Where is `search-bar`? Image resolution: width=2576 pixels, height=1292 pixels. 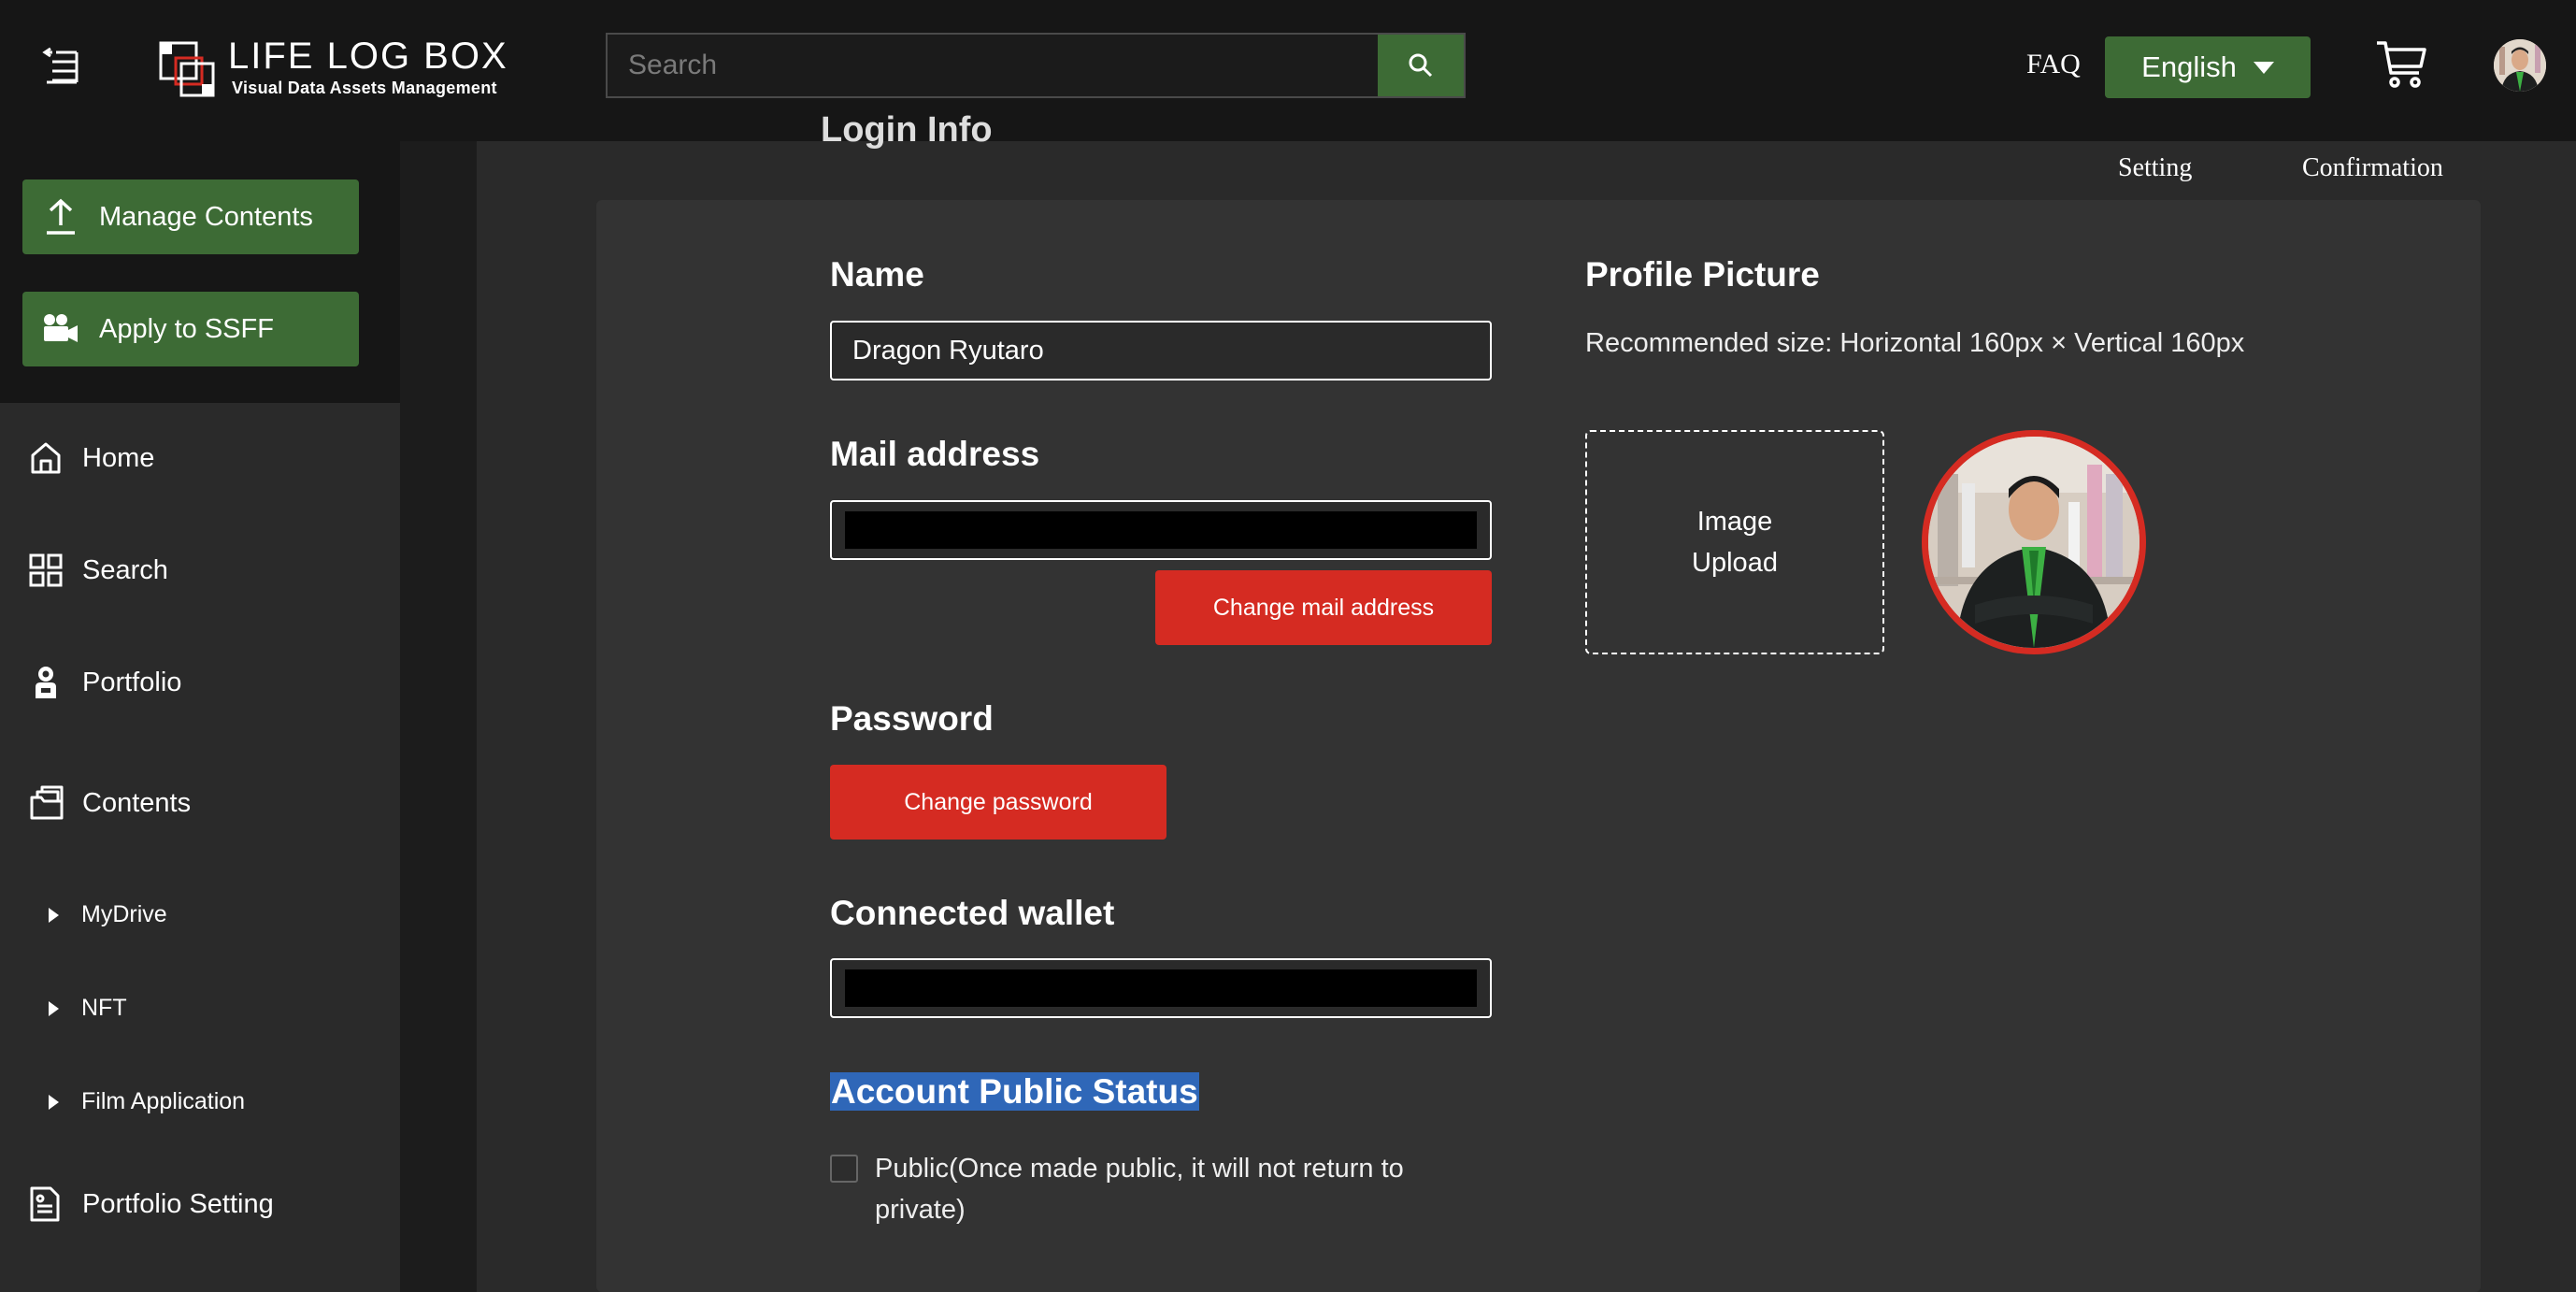 search-bar is located at coordinates (1036, 65).